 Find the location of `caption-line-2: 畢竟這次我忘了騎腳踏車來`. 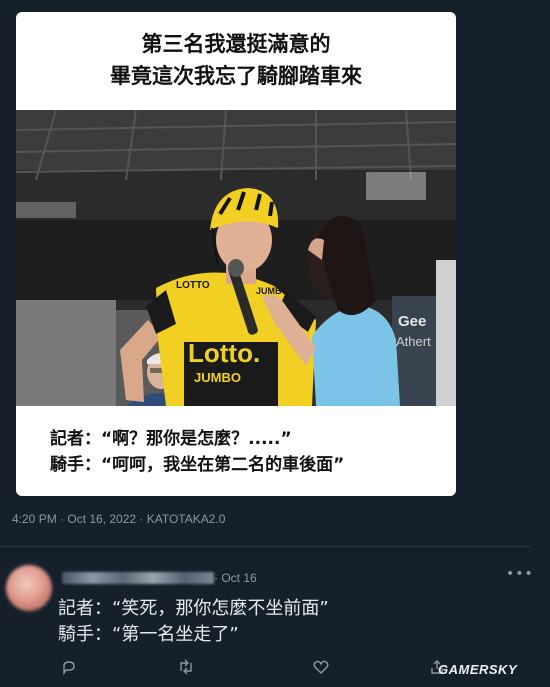

caption-line-2: 畢竟這次我忘了騎腳踏車來 is located at coordinates (236, 76).